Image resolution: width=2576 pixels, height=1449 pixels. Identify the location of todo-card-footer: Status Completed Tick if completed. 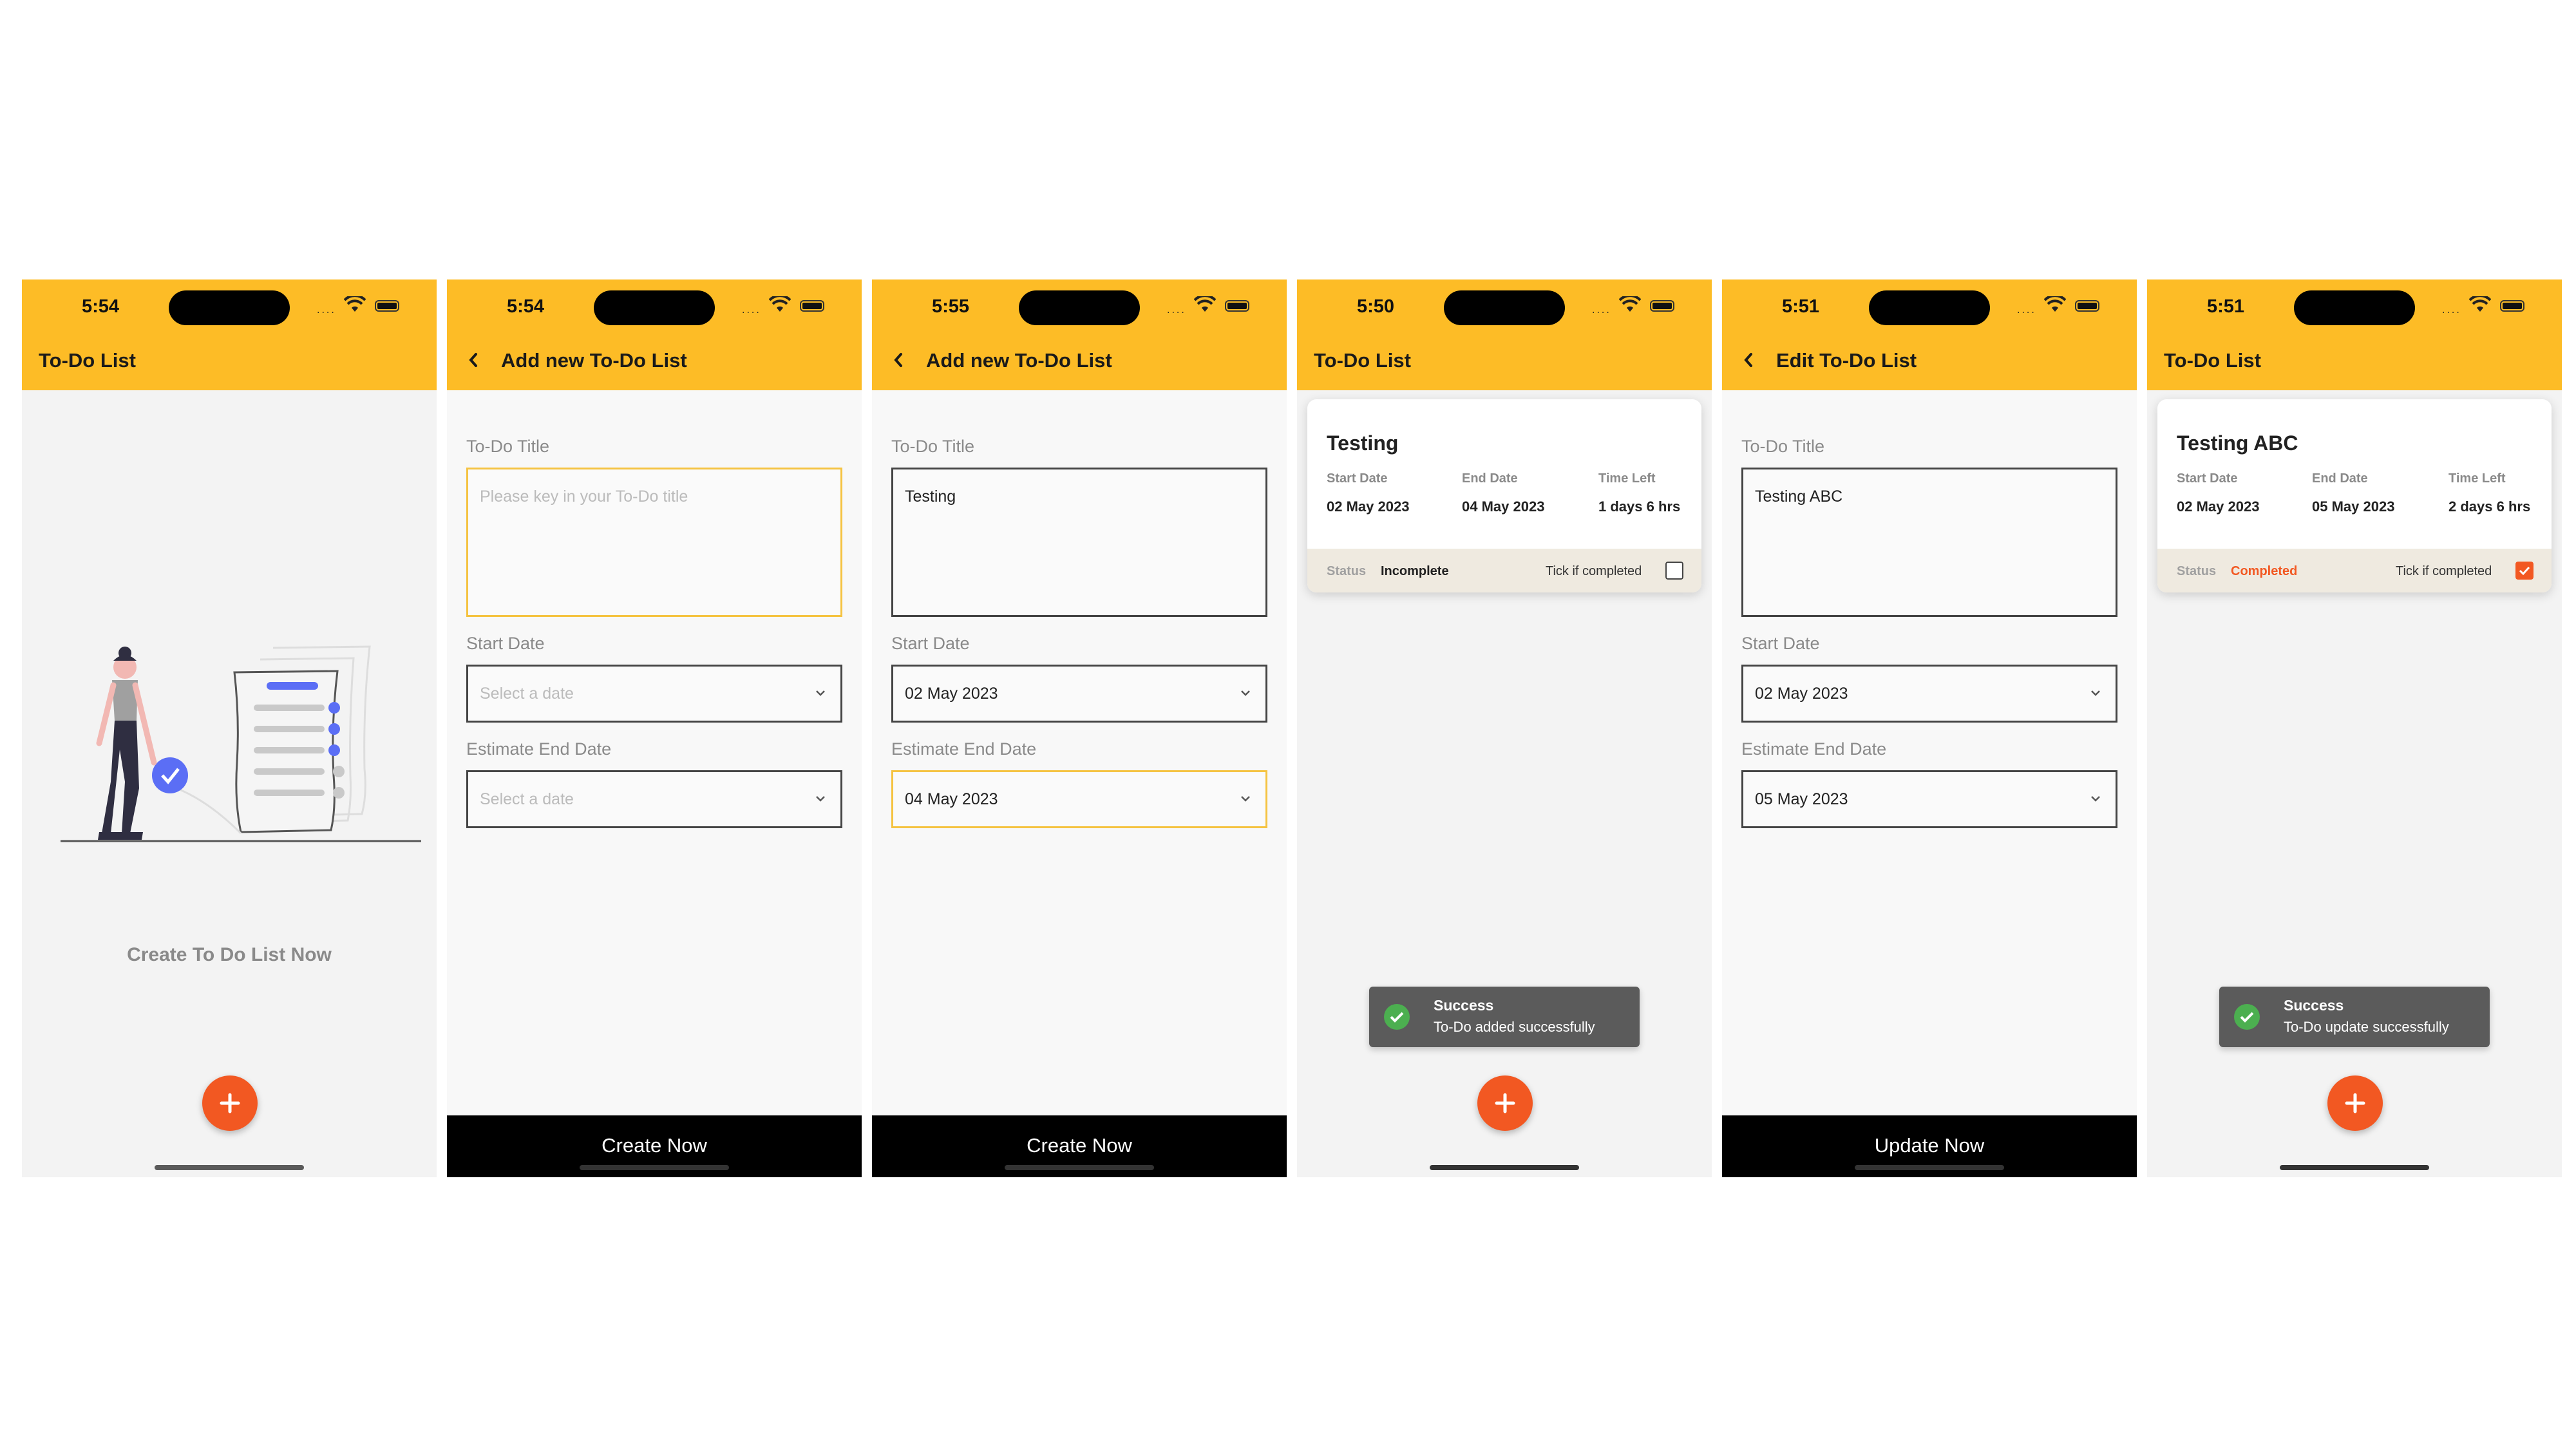
(2355, 570).